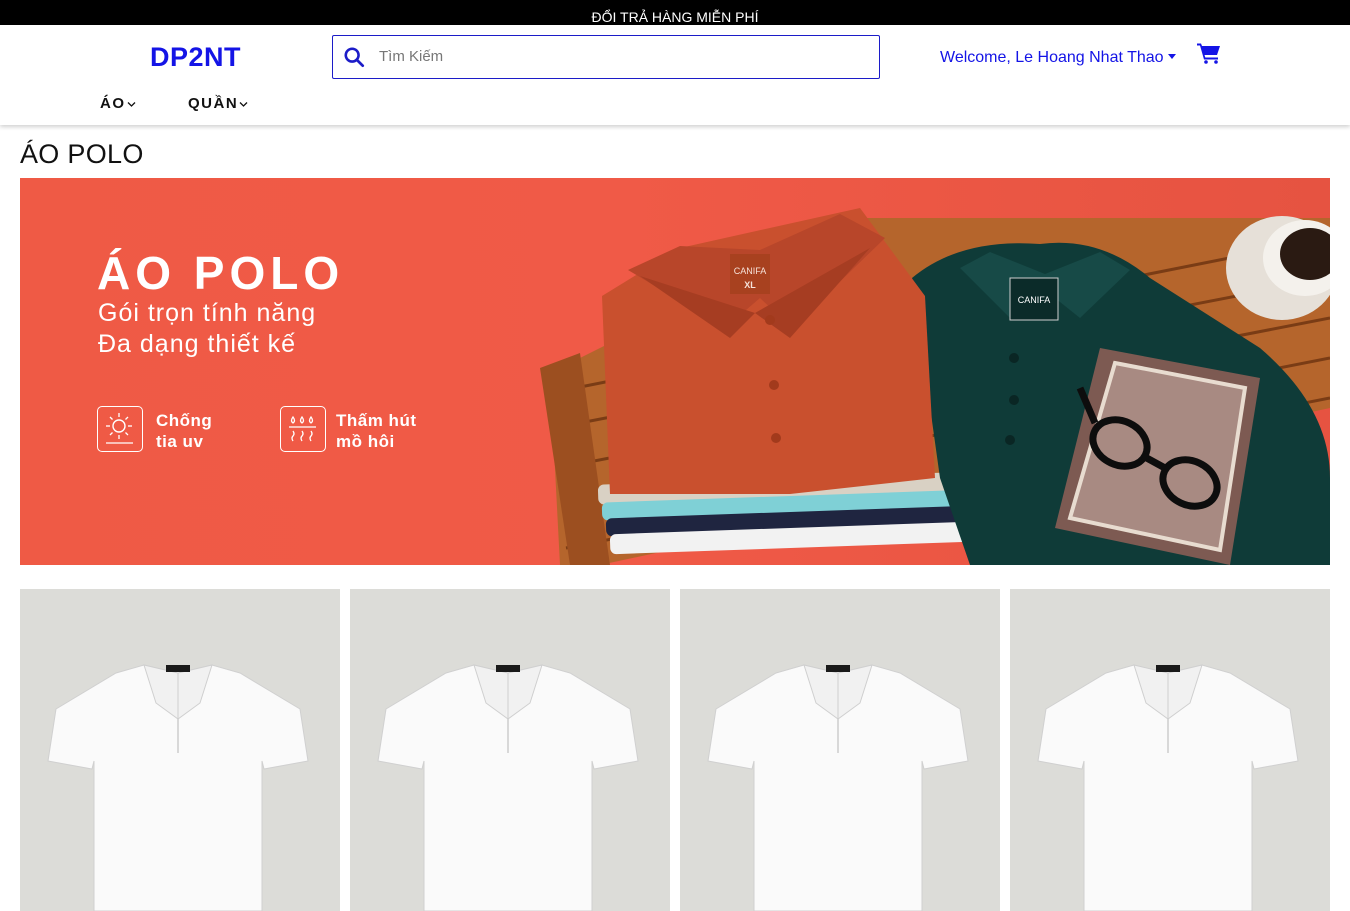 The width and height of the screenshot is (1350, 911). I want to click on caret-down-icon, so click(1171, 56).